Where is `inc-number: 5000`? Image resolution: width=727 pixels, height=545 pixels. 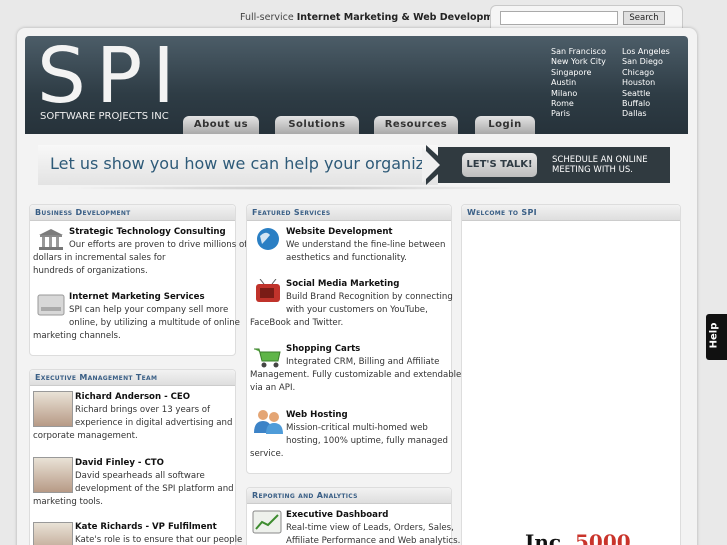 inc-number: 5000 is located at coordinates (603, 537).